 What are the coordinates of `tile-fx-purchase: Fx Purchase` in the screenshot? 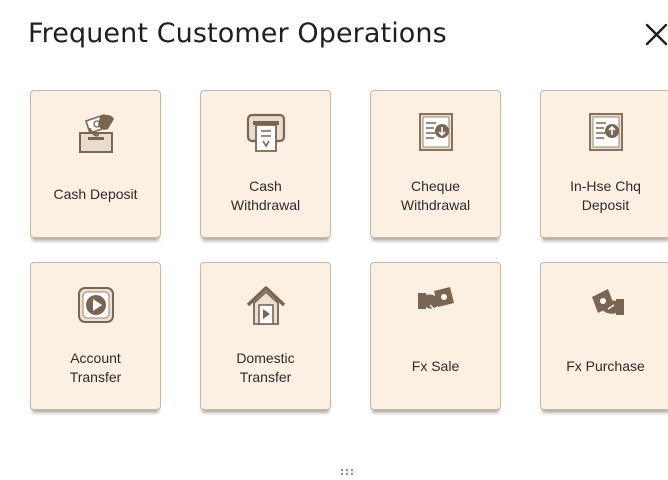 It's located at (604, 336).